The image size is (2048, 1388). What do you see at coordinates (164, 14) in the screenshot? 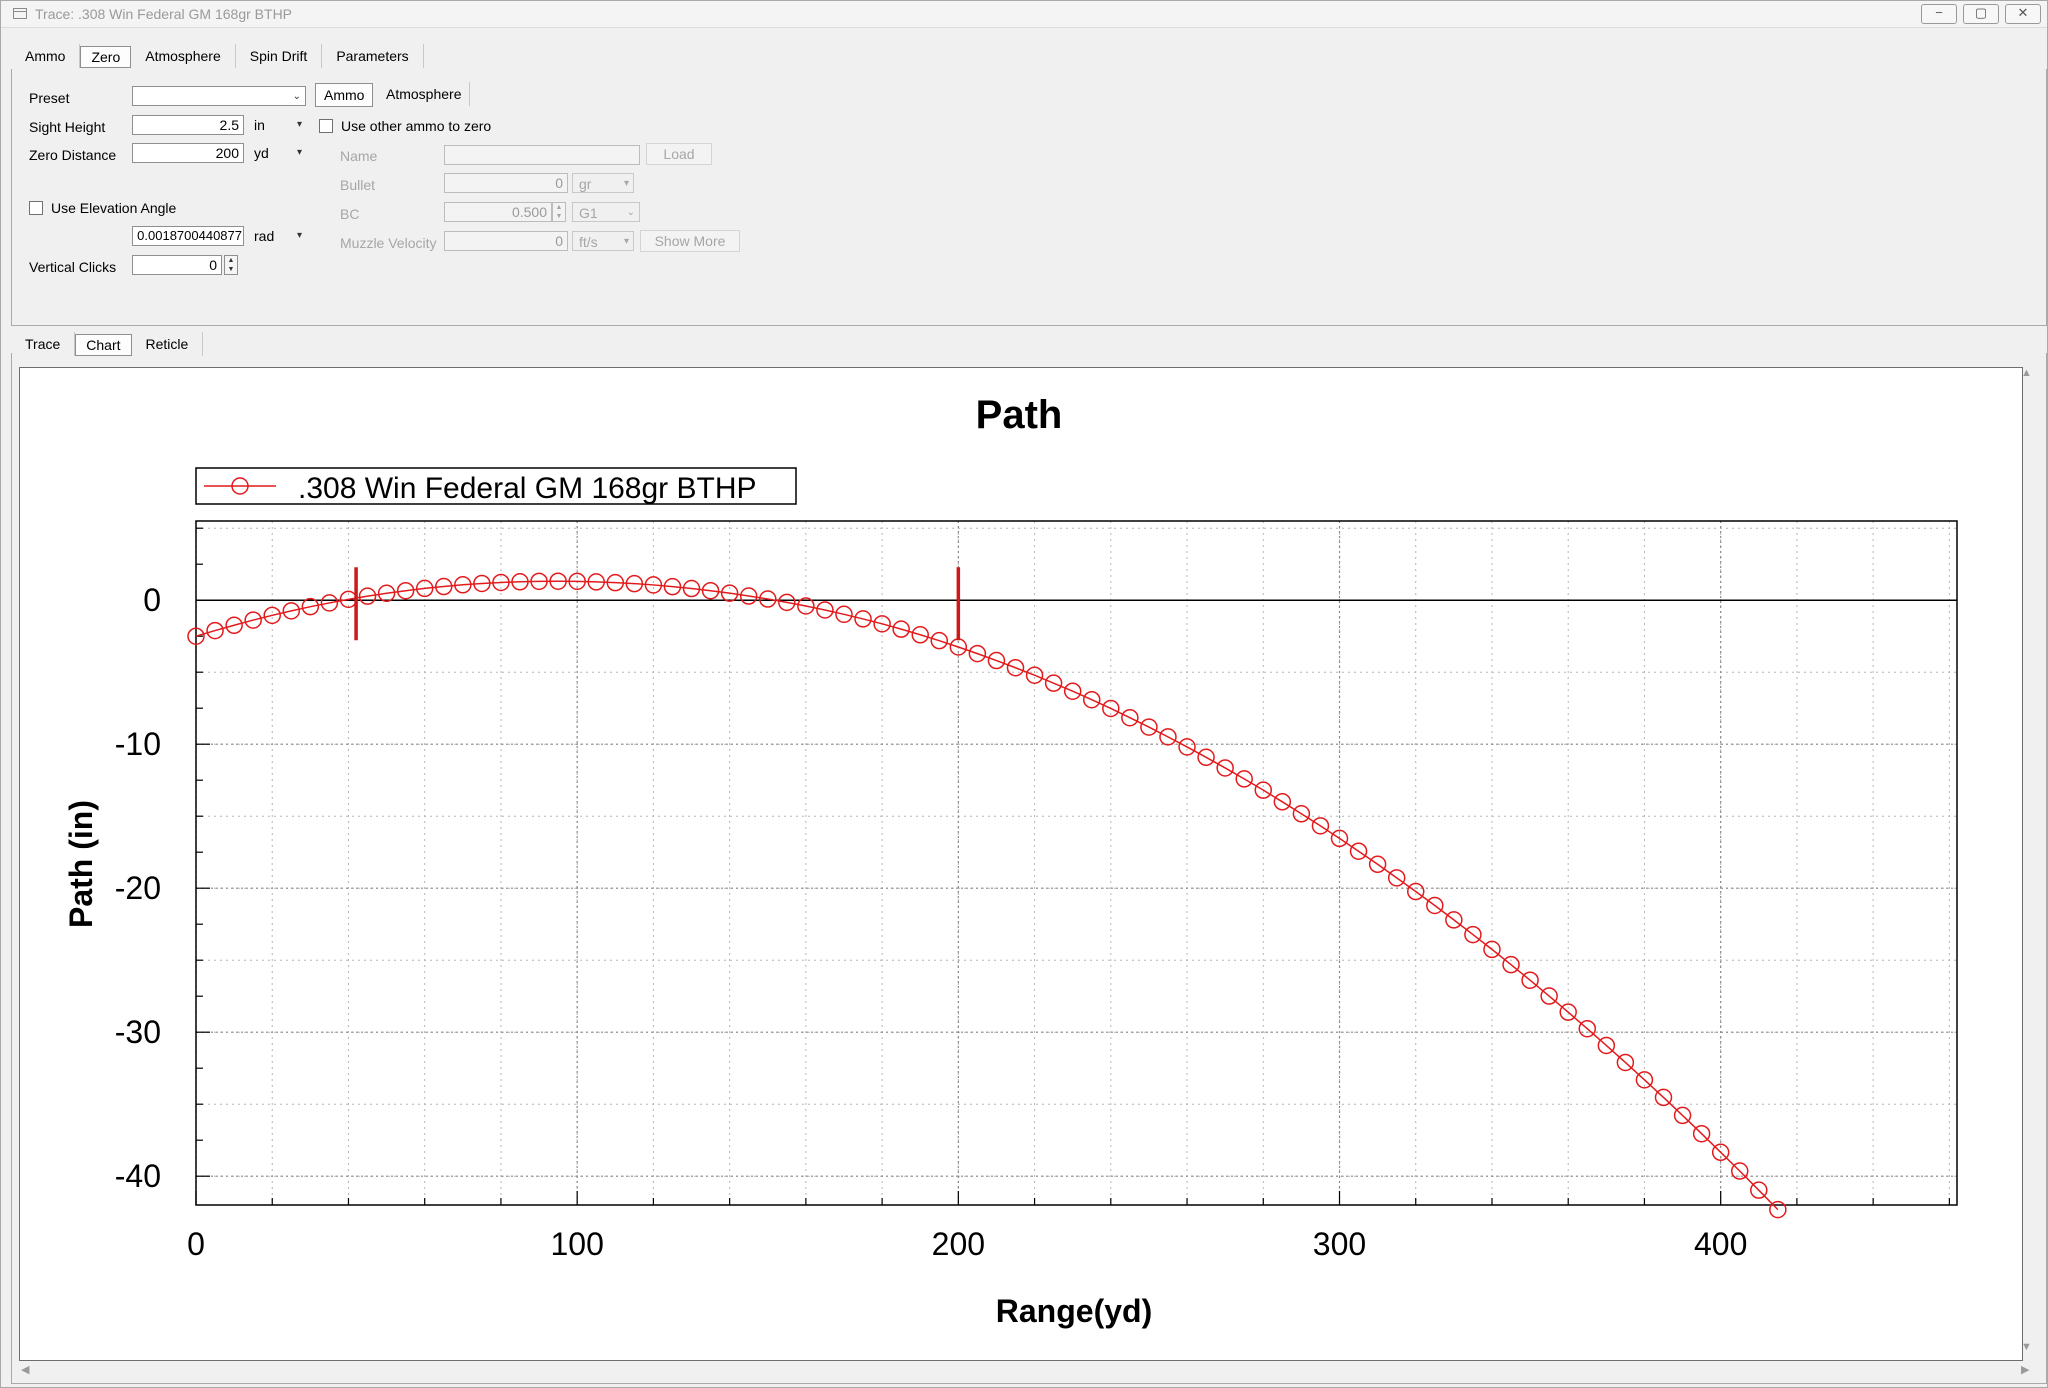
I see `window-title: Trace: .308 Win Federal GM 168gr BTHP` at bounding box center [164, 14].